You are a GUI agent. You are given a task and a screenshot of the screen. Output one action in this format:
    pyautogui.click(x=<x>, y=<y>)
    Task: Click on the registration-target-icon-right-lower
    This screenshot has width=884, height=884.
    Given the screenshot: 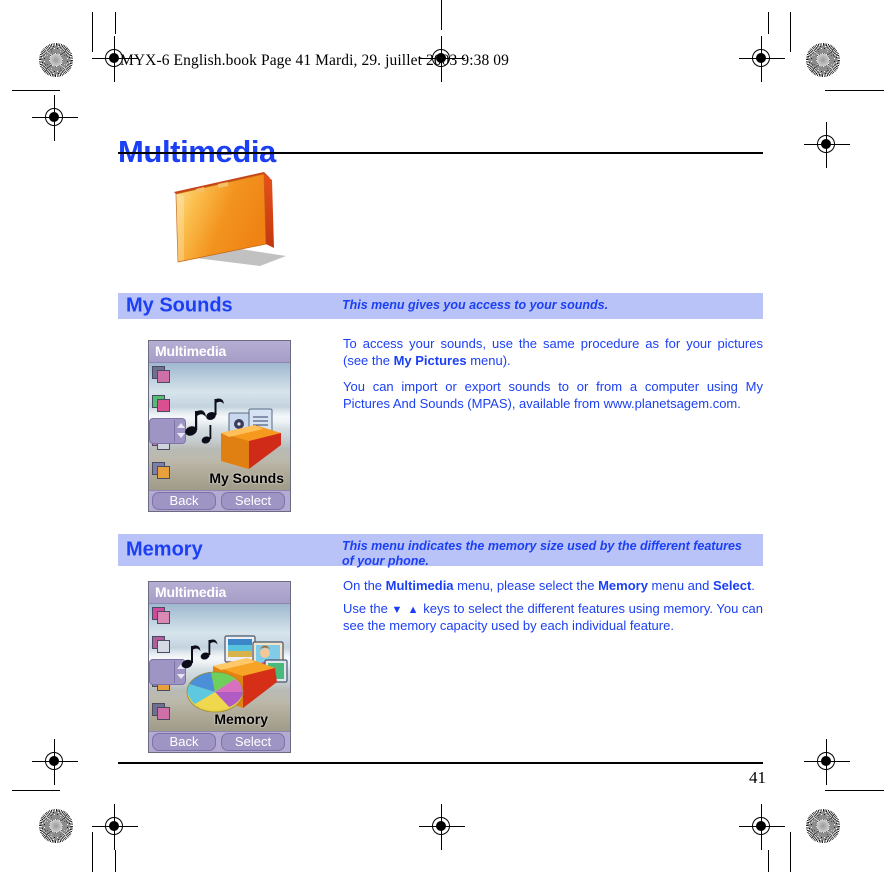 What is the action you would take?
    pyautogui.click(x=827, y=762)
    